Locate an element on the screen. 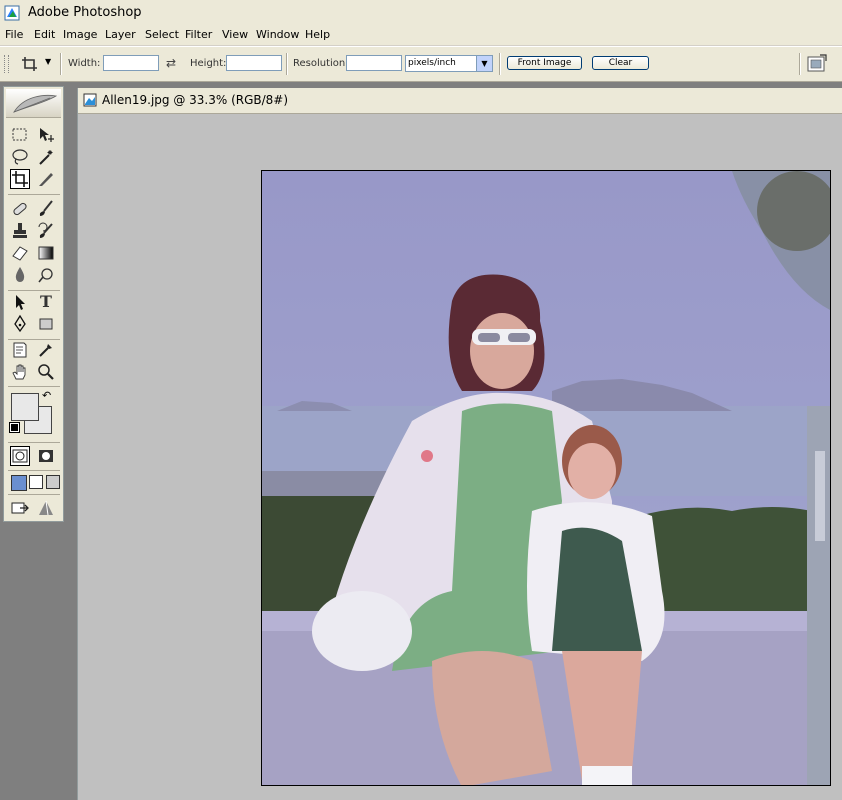 Image resolution: width=842 pixels, height=800 pixels. full-screen-menu-mode-icon is located at coordinates (36, 482).